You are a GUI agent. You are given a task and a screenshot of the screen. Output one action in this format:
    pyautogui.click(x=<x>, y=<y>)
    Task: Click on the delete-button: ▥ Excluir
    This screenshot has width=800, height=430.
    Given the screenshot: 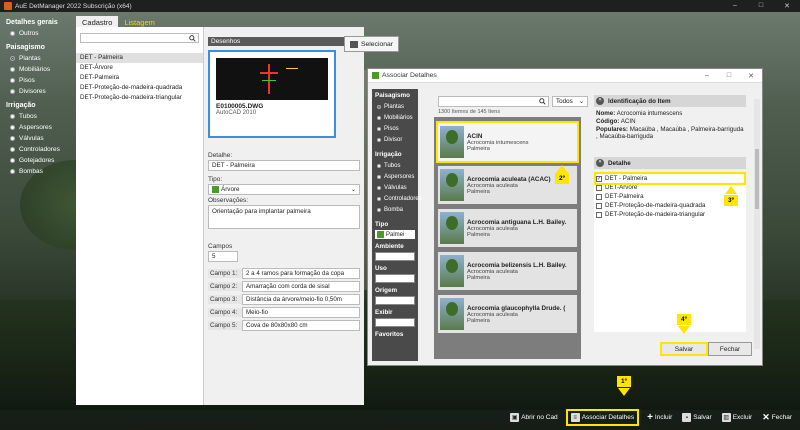 What is the action you would take?
    pyautogui.click(x=736, y=417)
    